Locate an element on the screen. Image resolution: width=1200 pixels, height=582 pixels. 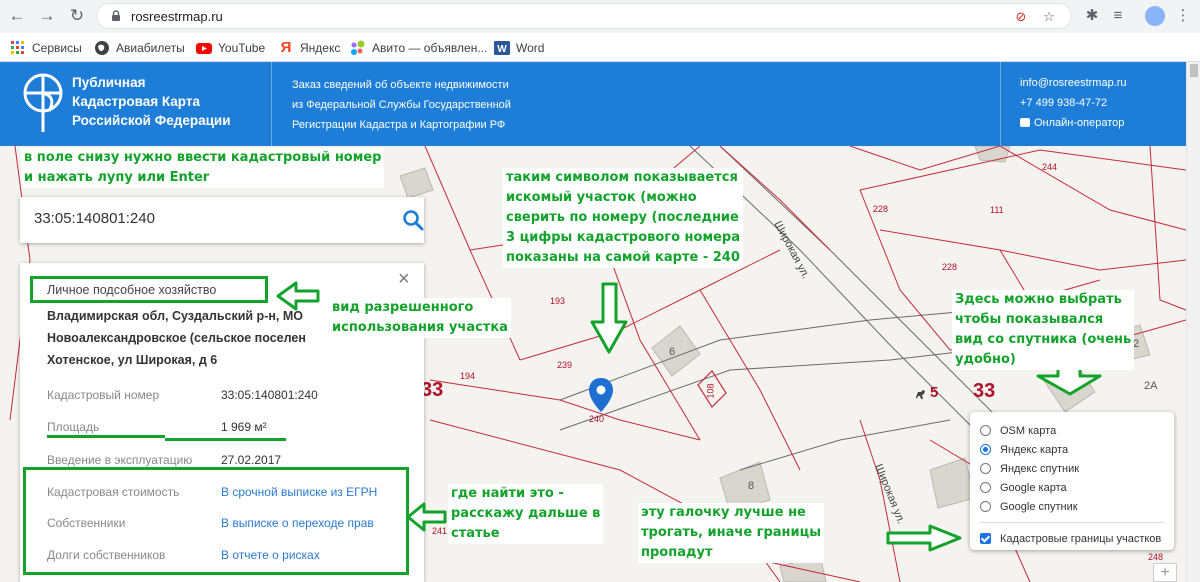
house-number: 8 is located at coordinates (751, 486).